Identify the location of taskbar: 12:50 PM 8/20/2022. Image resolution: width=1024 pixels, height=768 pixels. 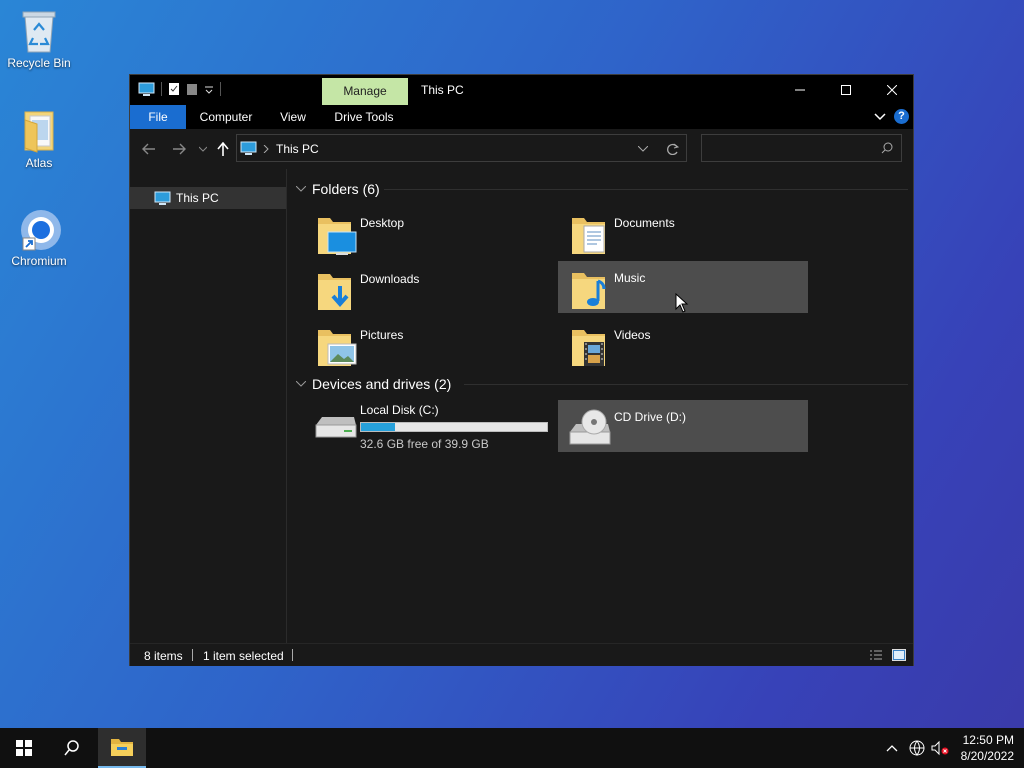
(512, 748).